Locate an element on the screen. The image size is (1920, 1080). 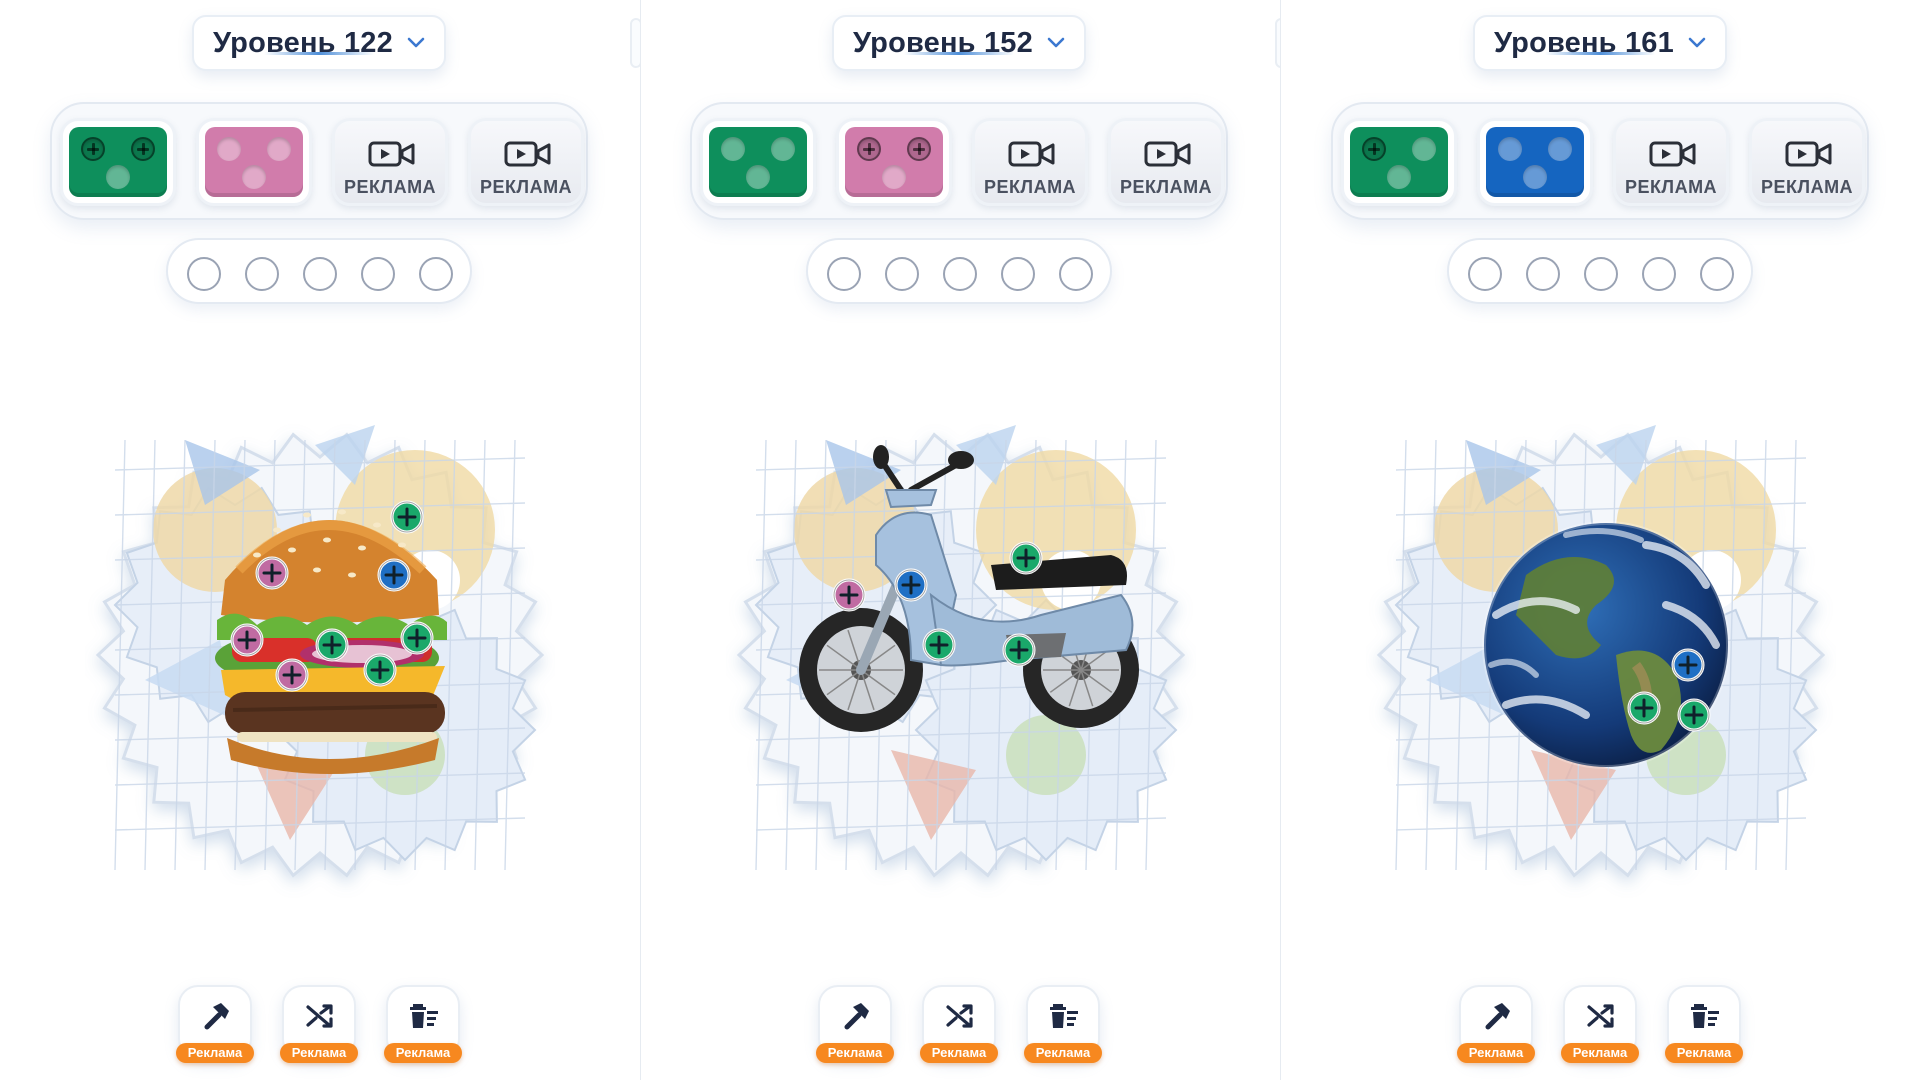
level-underline is located at coordinates (1600, 53).